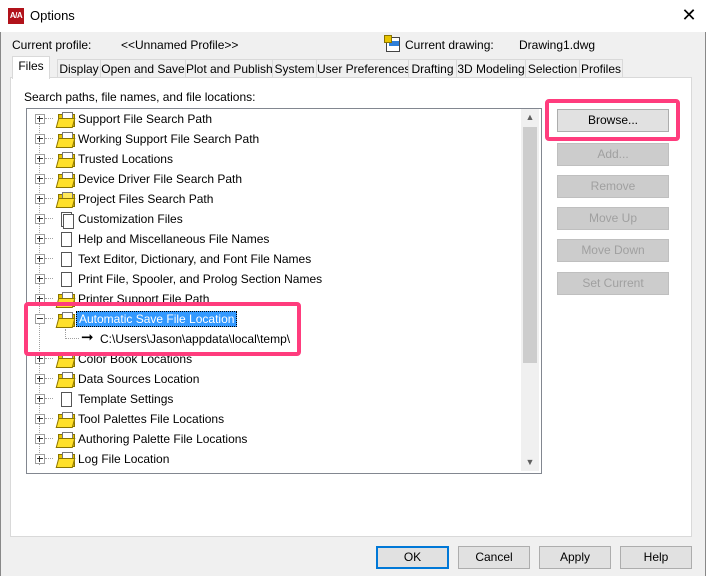  Describe the element at coordinates (530, 462) in the screenshot. I see `scroll-down-icon: ▼` at that location.